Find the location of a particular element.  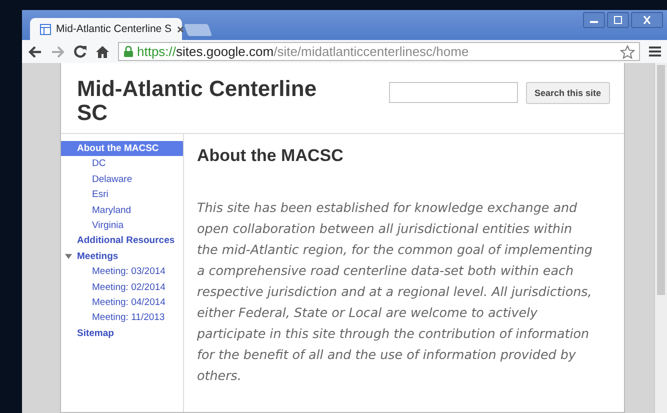

maximize-button is located at coordinates (618, 20).